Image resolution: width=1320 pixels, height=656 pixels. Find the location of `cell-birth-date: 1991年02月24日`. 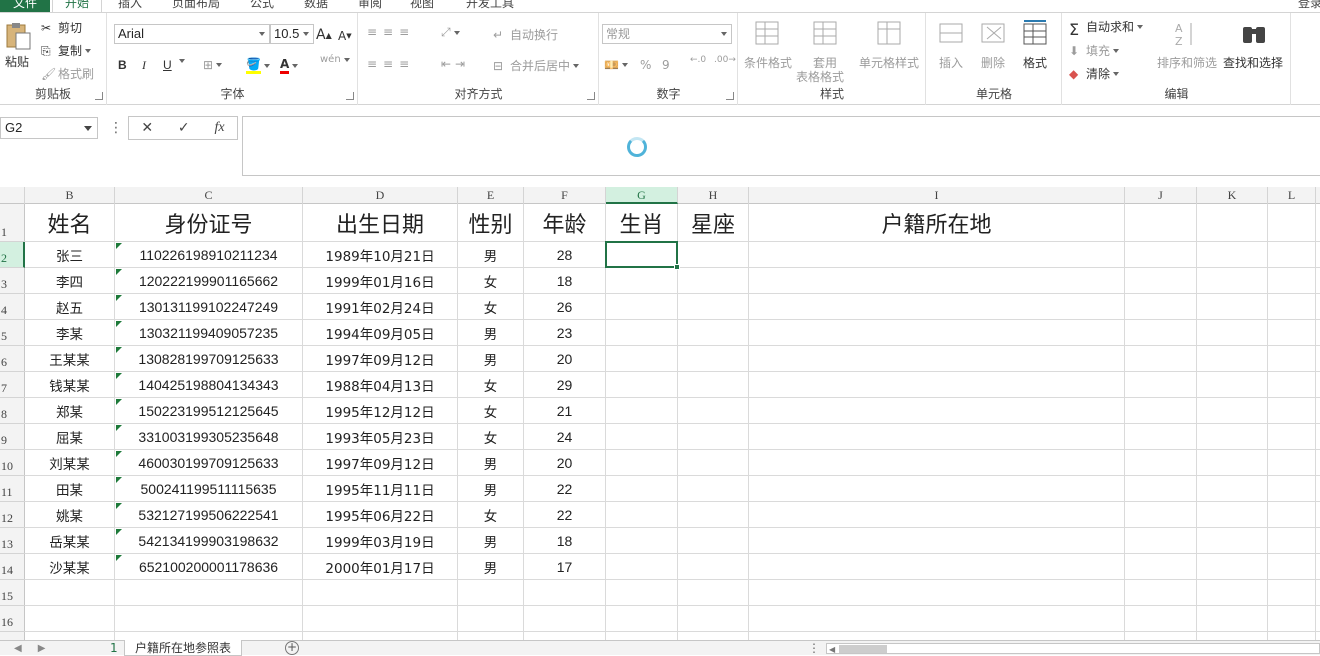

cell-birth-date: 1991年02月24日 is located at coordinates (380, 306).